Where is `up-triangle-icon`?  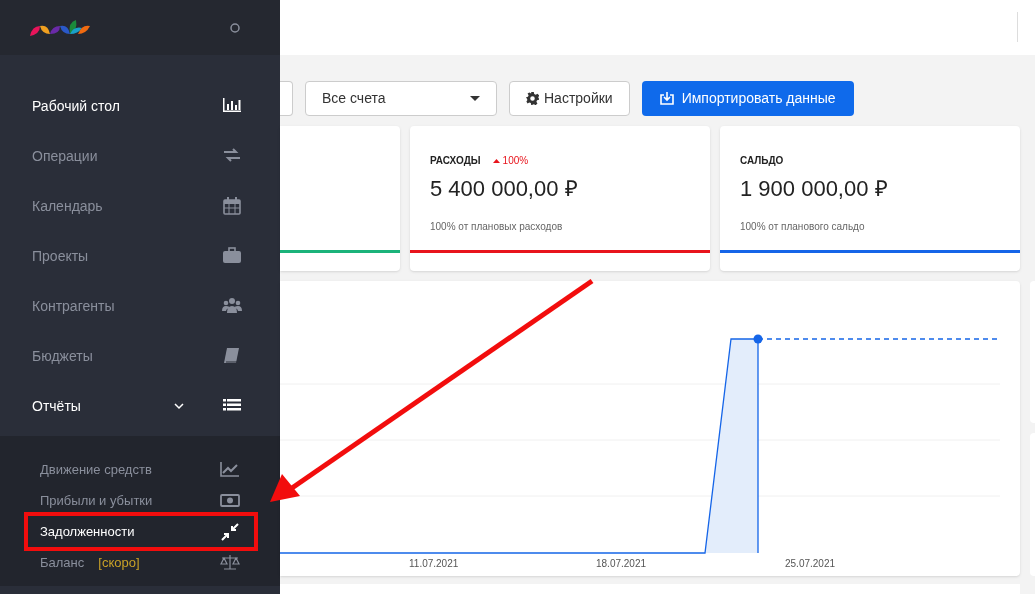 up-triangle-icon is located at coordinates (496, 160).